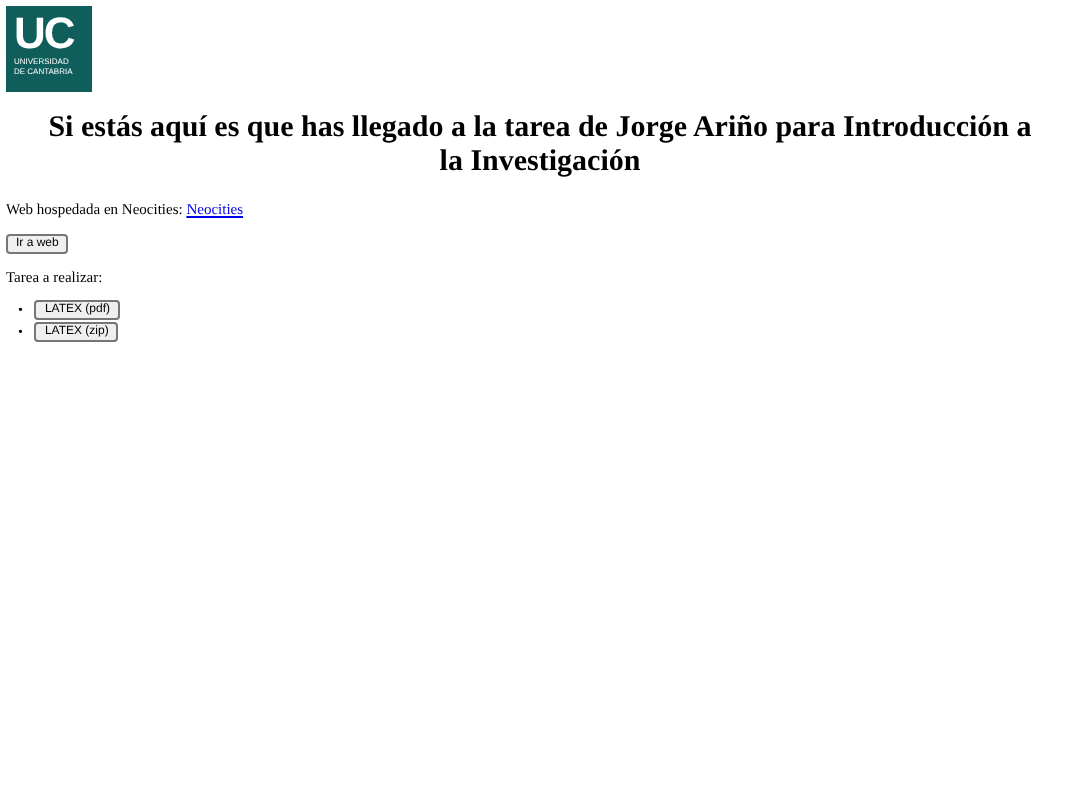 This screenshot has height=810, width=1080. Describe the element at coordinates (44, 34) in the screenshot. I see `logo-initials: UC` at that location.